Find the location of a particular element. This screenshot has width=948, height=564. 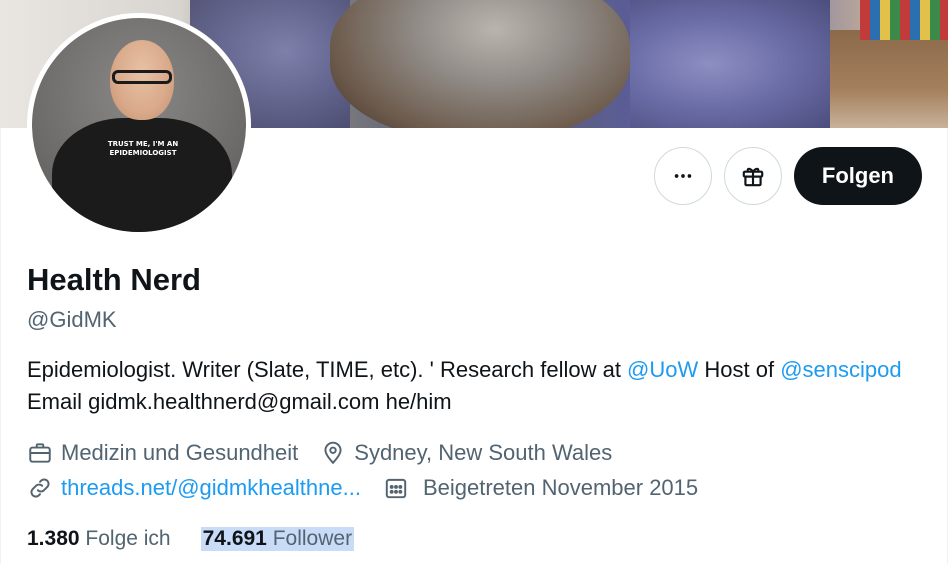

meta-location-label: Sydney, New South Wales is located at coordinates (483, 452).